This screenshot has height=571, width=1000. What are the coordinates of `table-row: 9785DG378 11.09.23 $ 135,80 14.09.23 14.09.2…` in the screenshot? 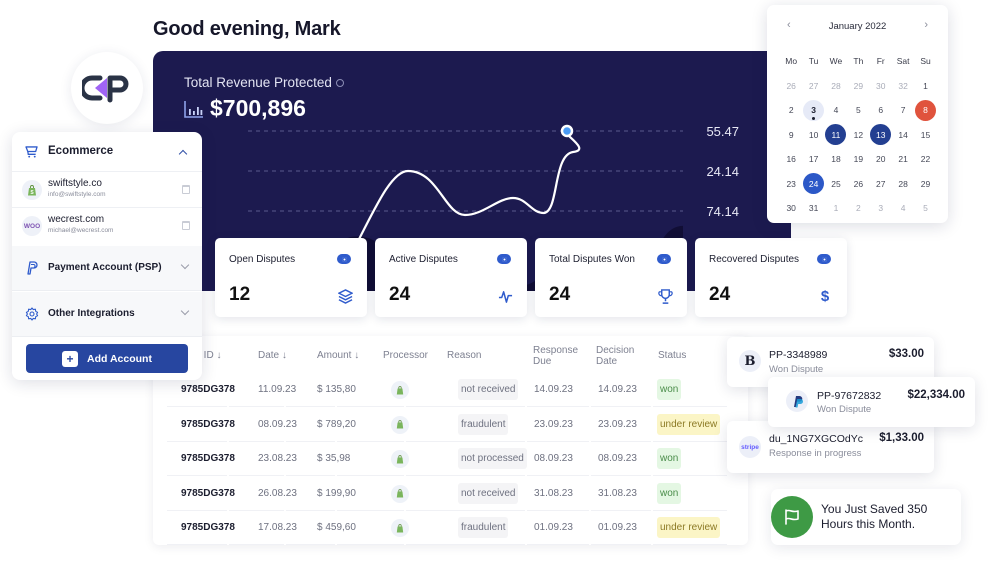 It's located at (447, 390).